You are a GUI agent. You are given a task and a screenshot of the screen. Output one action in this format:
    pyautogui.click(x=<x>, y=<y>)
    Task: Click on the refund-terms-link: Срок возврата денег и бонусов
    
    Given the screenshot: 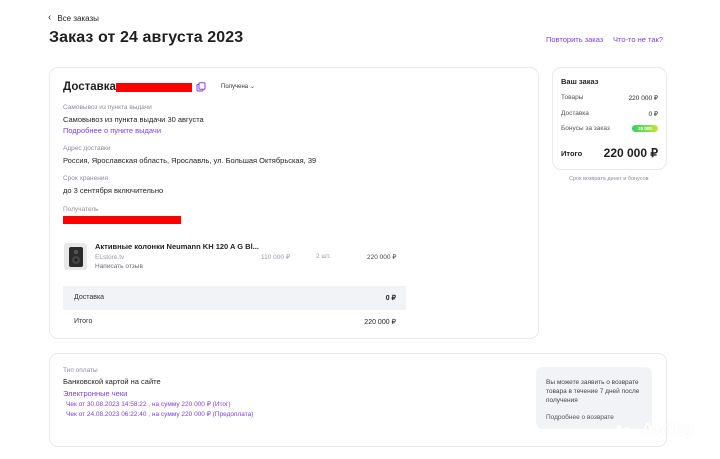 What is the action you would take?
    pyautogui.click(x=609, y=179)
    